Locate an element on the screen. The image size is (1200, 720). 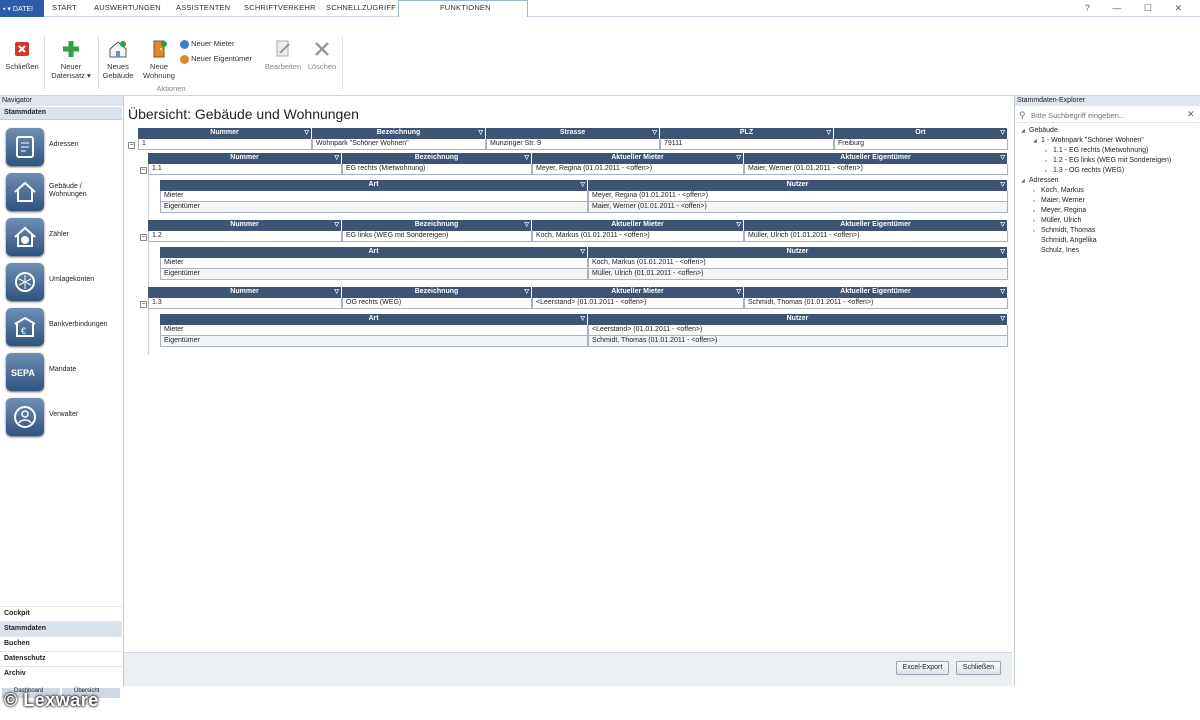
excel-export-button: Excel-Export is located at coordinates (922, 668).